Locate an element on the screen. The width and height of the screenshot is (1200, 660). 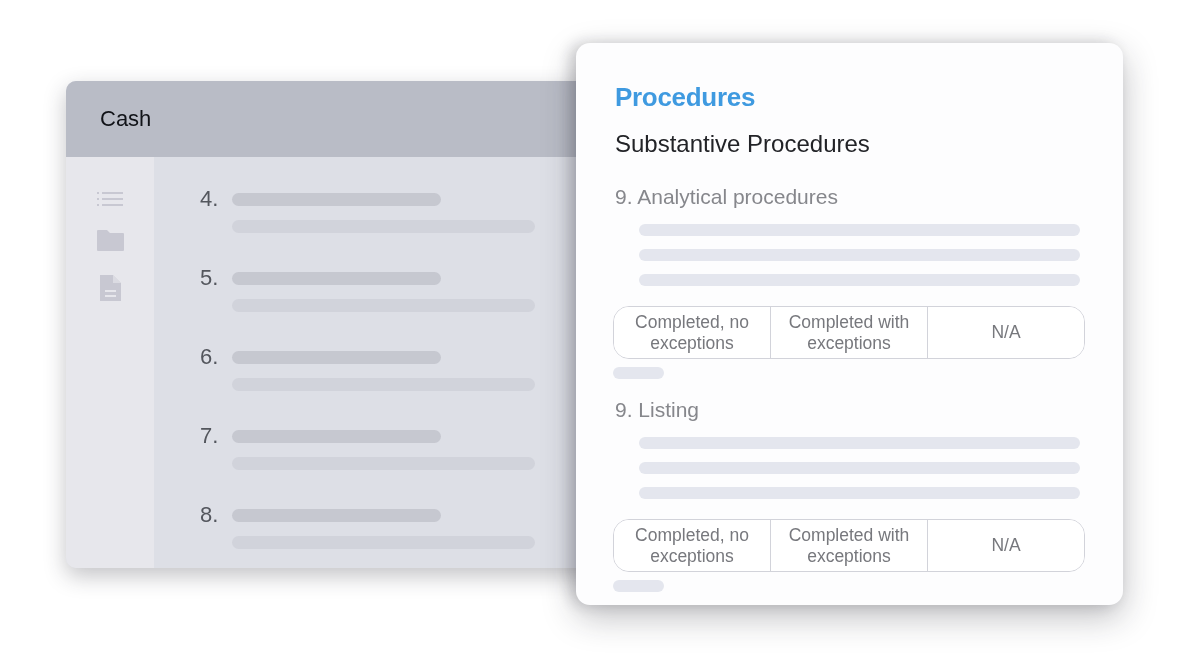
section-title: Substantive Procedures is located at coordinates (743, 144).